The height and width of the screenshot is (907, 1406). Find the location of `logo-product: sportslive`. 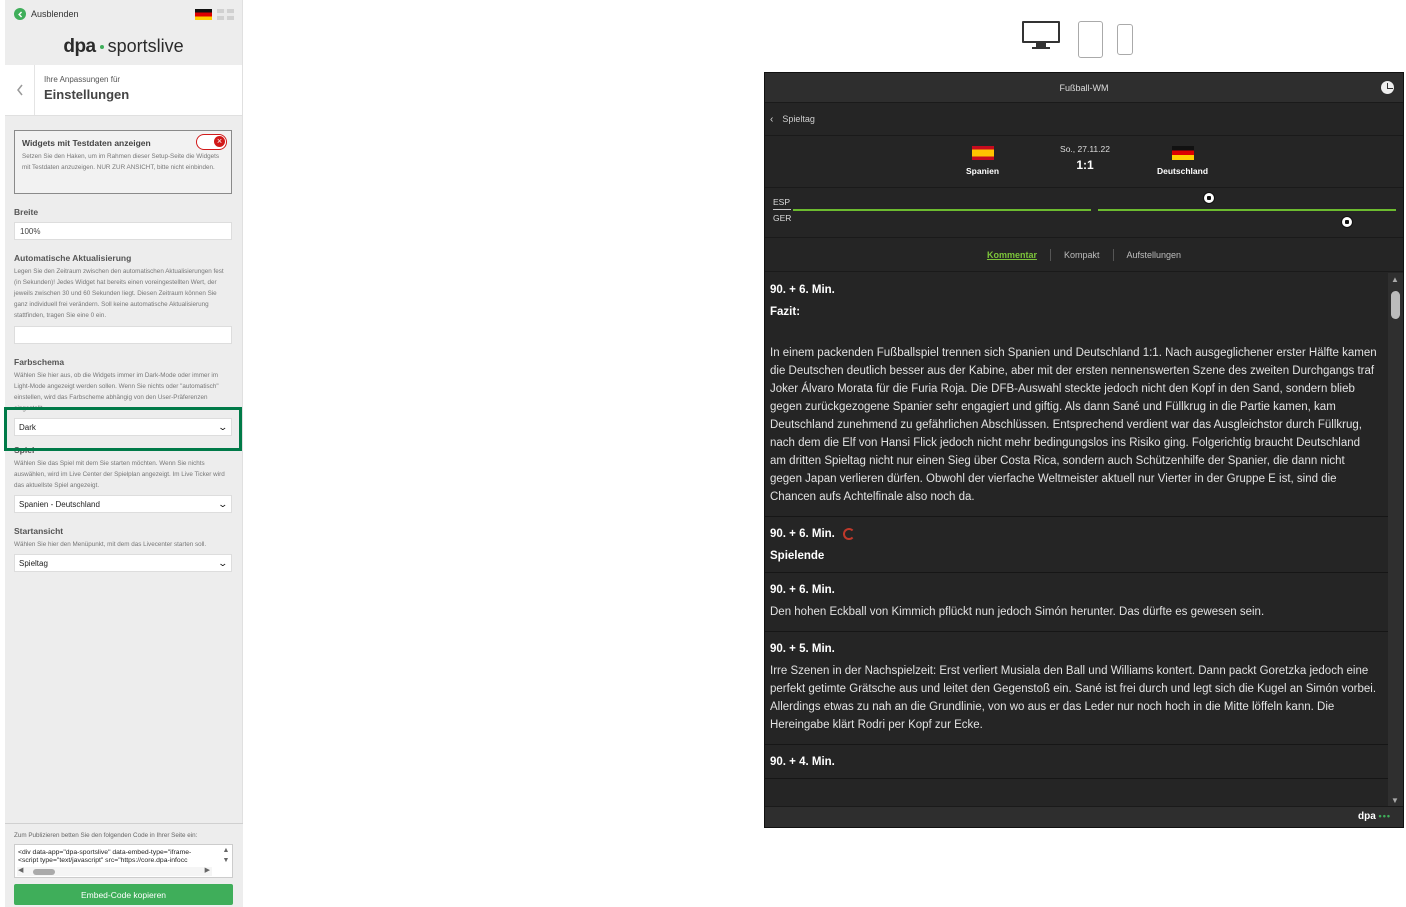

logo-product: sportslive is located at coordinates (145, 46).